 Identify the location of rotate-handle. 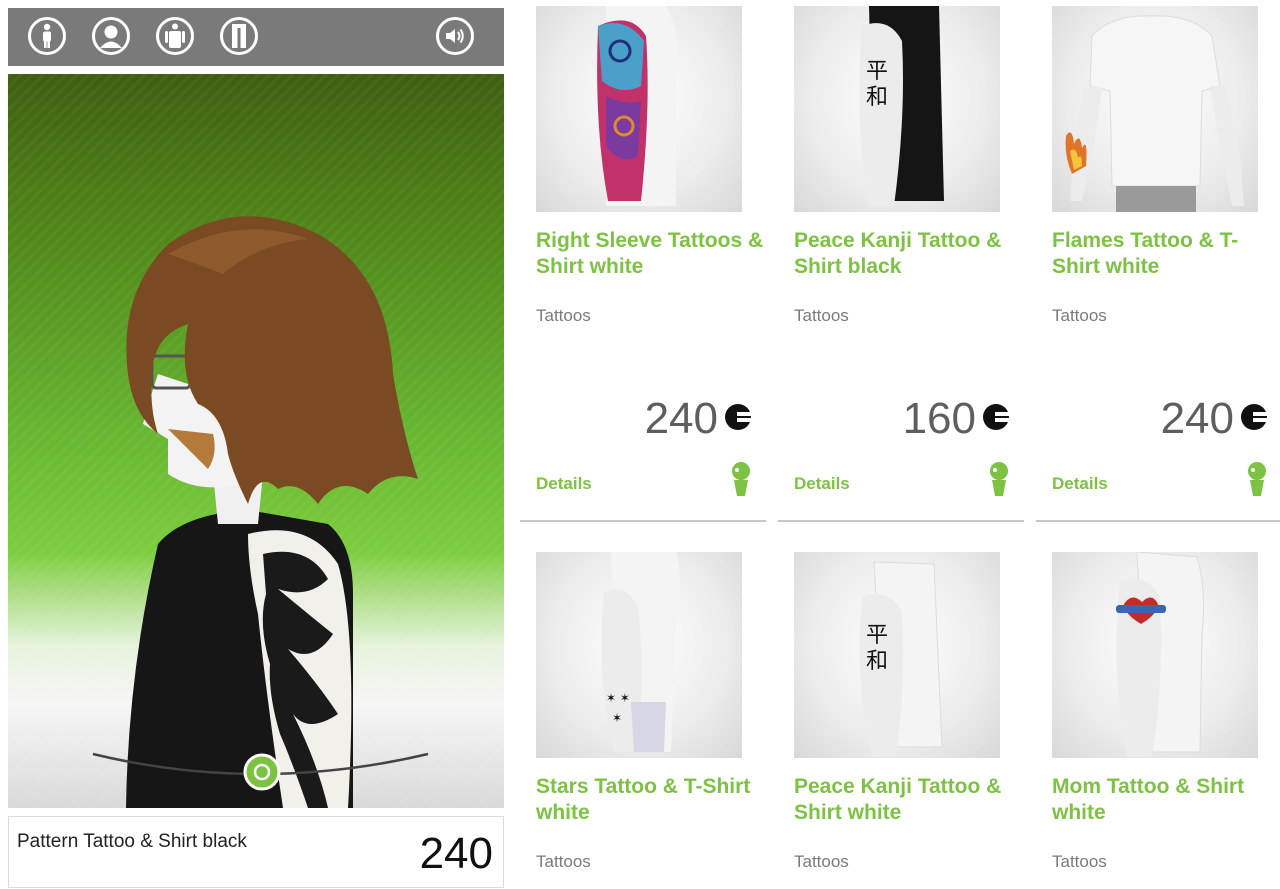
(262, 772).